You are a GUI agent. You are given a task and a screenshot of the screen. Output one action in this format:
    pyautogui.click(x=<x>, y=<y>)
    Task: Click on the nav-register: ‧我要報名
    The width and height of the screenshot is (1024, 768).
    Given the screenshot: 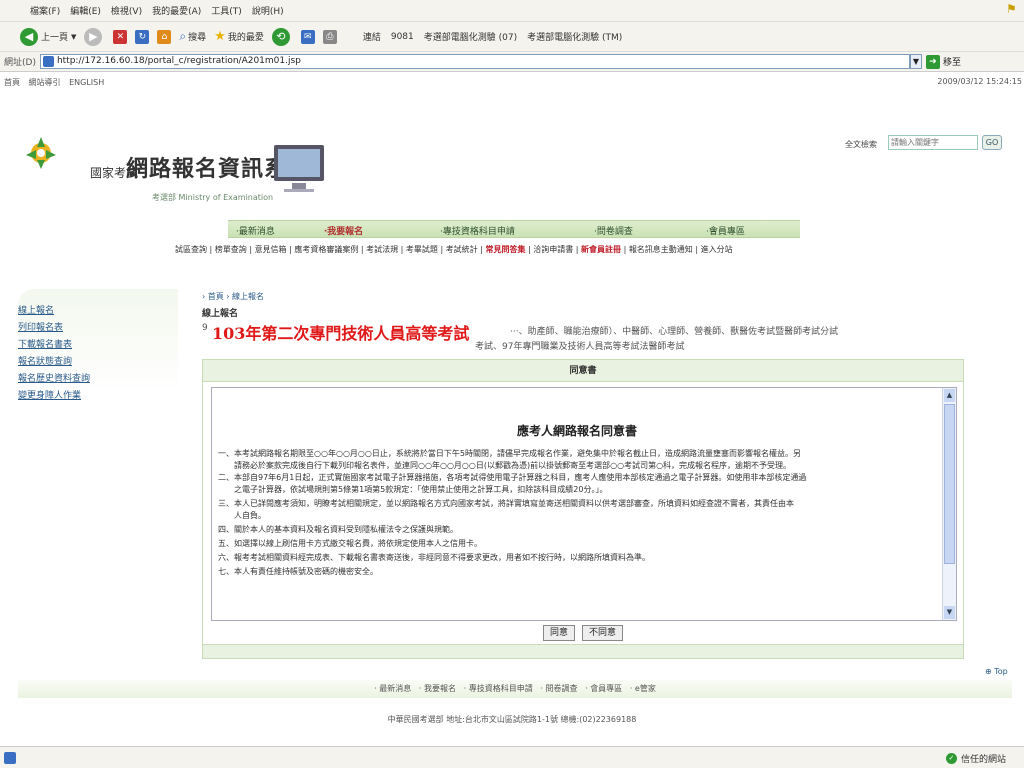 What is the action you would take?
    pyautogui.click(x=343, y=230)
    